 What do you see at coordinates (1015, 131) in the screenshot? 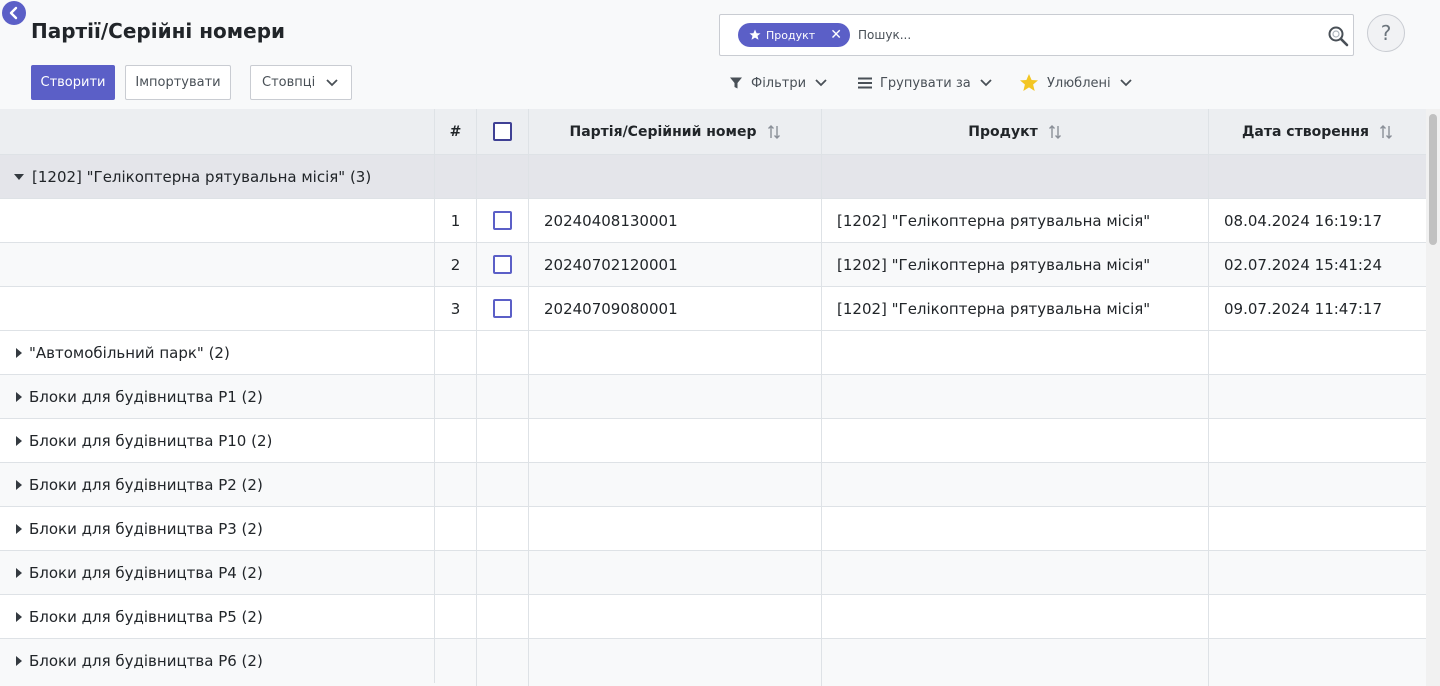
I see `header-product: Продукт` at bounding box center [1015, 131].